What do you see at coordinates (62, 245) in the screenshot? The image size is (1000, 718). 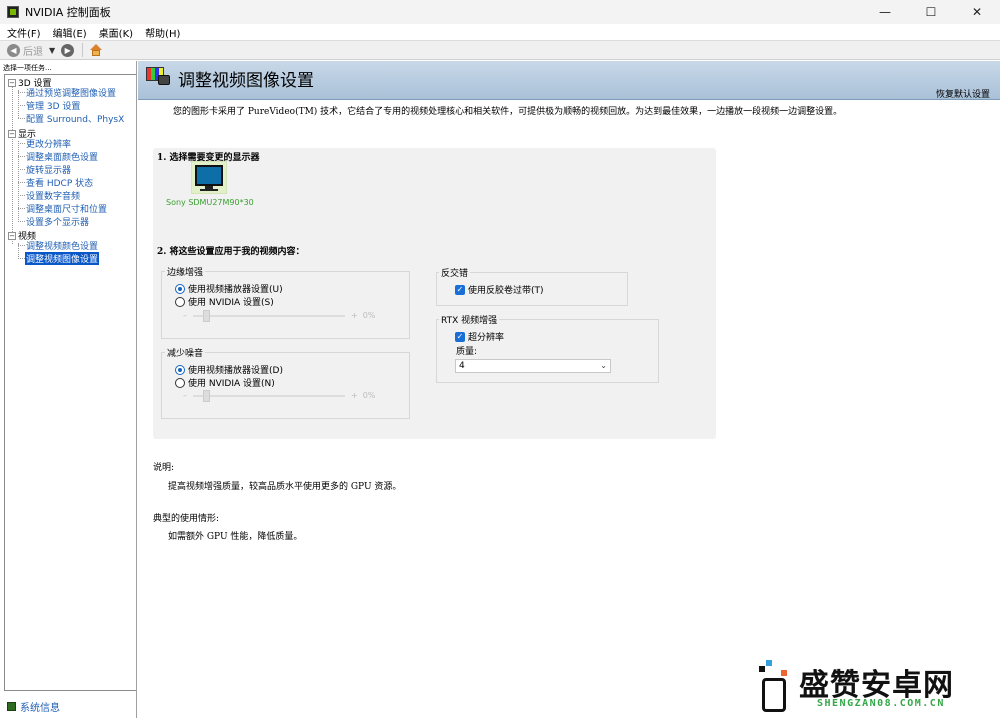 I see `tree-item-video-color: 调整视频颜色设置` at bounding box center [62, 245].